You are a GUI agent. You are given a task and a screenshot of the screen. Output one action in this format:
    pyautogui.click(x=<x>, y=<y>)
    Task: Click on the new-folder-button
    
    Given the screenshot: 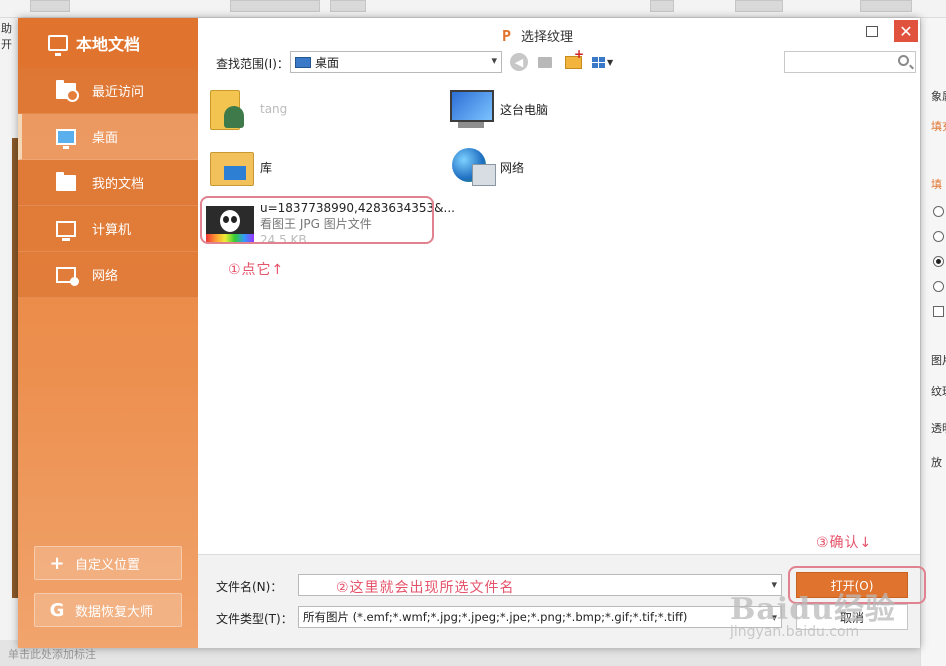 What is the action you would take?
    pyautogui.click(x=574, y=59)
    